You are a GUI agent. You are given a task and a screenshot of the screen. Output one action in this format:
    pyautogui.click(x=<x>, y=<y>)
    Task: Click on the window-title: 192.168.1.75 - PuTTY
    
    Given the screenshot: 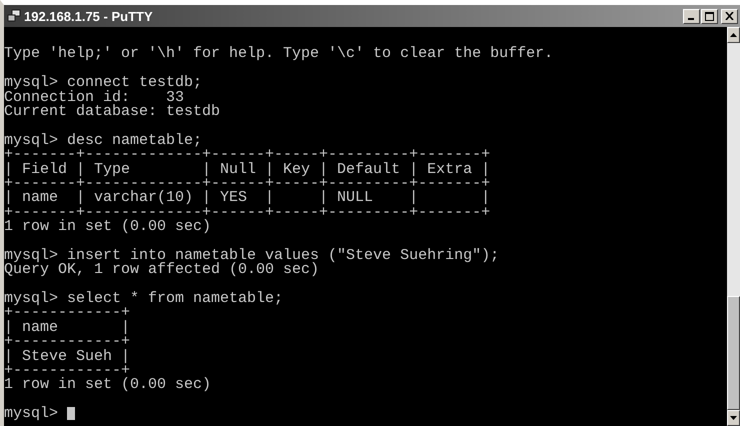 What is the action you would take?
    pyautogui.click(x=89, y=16)
    